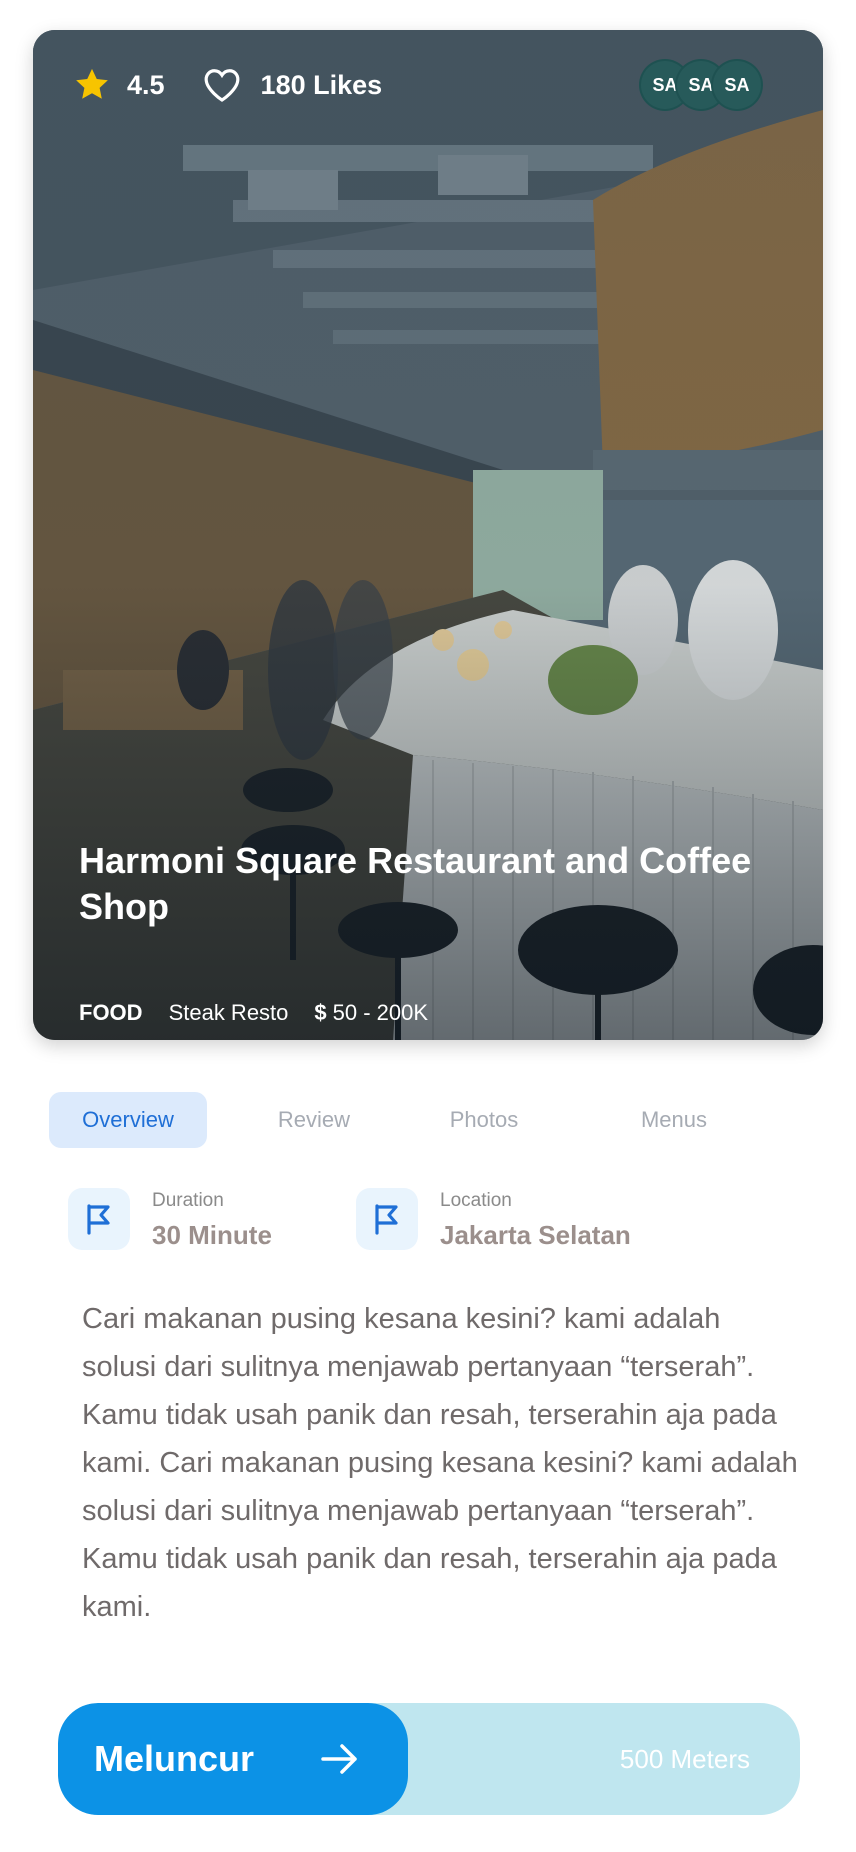  I want to click on tab-overview: Overview, so click(128, 1120).